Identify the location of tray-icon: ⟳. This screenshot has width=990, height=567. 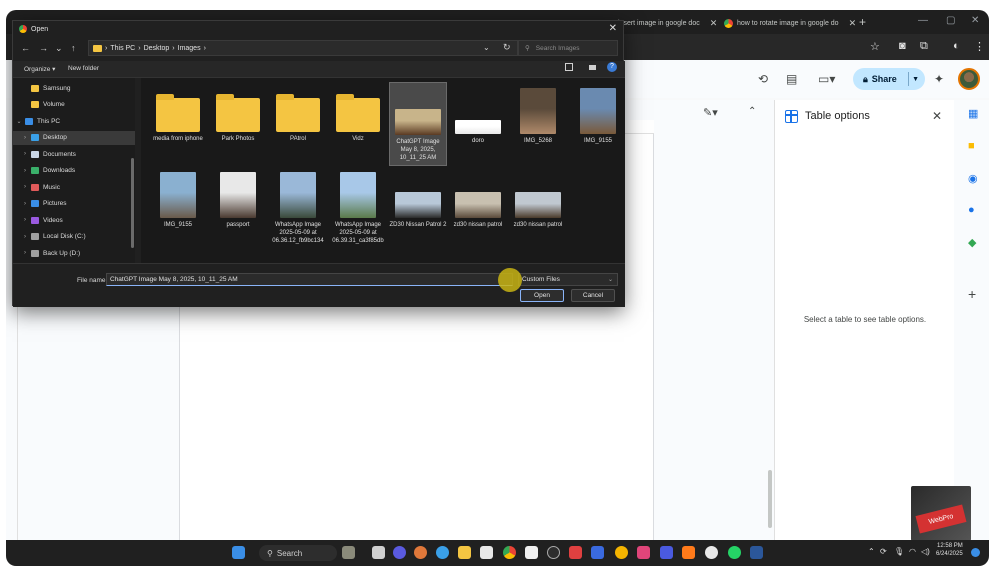
(883, 551).